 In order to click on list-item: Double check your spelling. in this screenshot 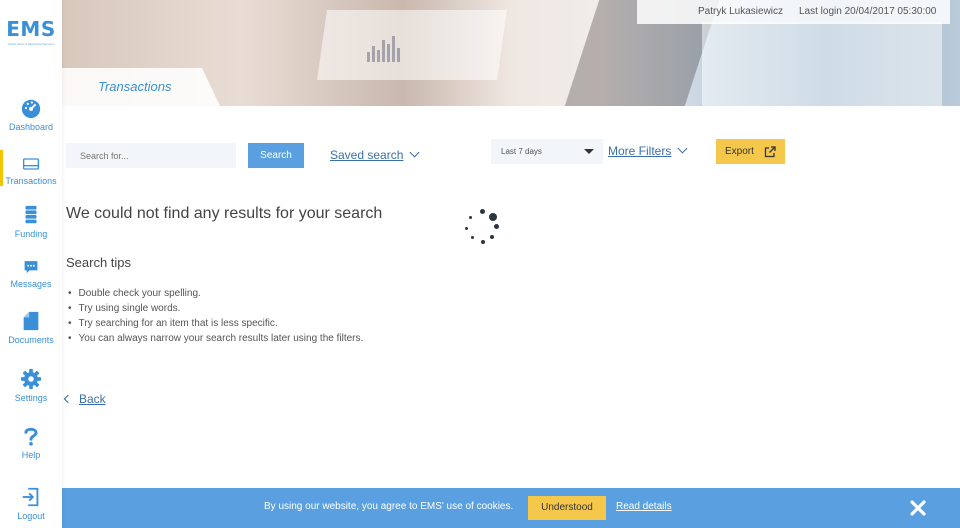, I will do `click(215, 293)`.